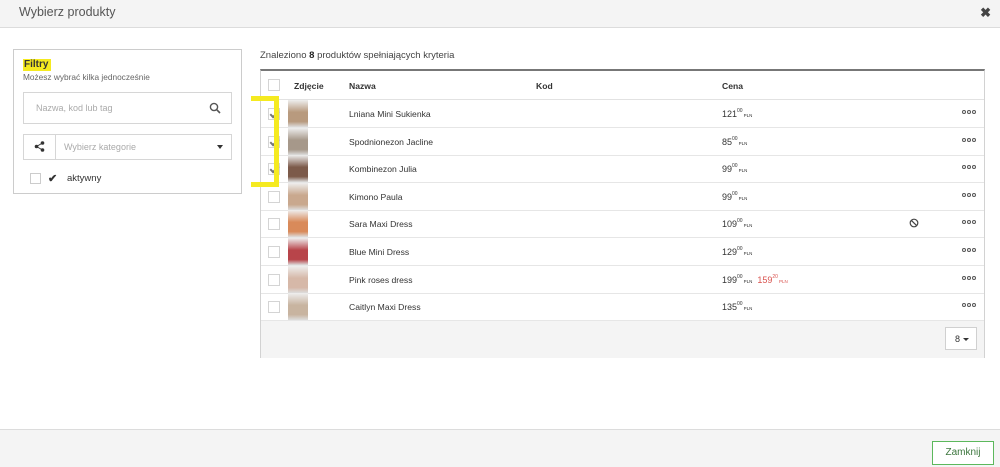  What do you see at coordinates (379, 252) in the screenshot?
I see `product-name: Blue Mini Dress` at bounding box center [379, 252].